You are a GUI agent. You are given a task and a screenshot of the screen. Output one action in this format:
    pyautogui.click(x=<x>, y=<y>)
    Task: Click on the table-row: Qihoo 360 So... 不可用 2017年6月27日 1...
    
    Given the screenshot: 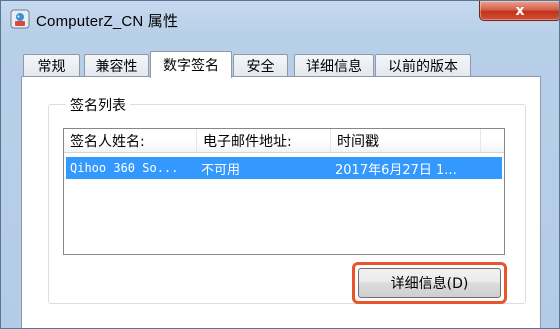 What is the action you would take?
    pyautogui.click(x=284, y=168)
    